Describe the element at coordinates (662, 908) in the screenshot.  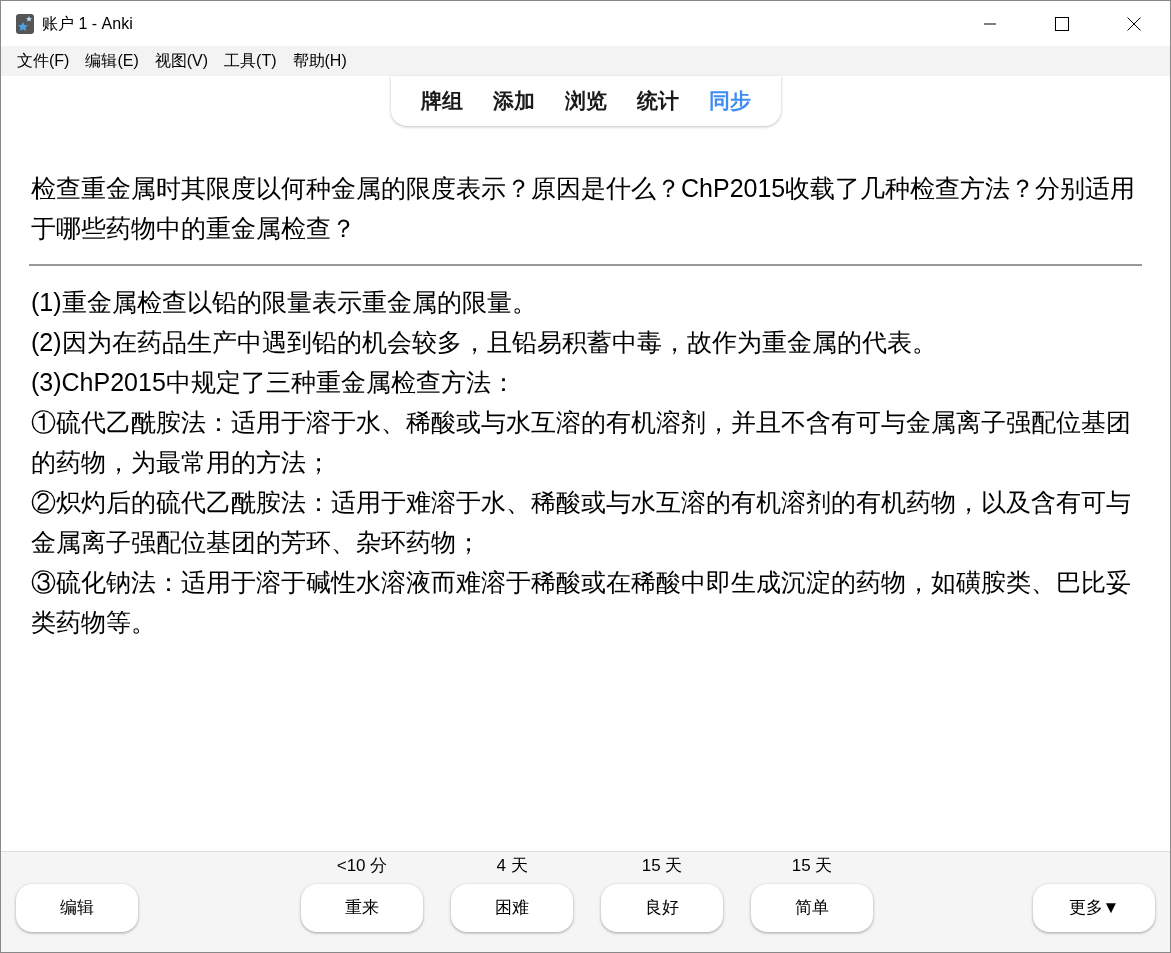
I see `answer-button: 良好` at that location.